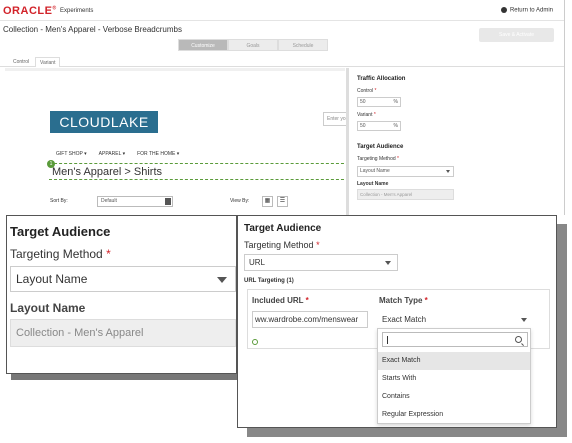  I want to click on search-icon, so click(518, 339).